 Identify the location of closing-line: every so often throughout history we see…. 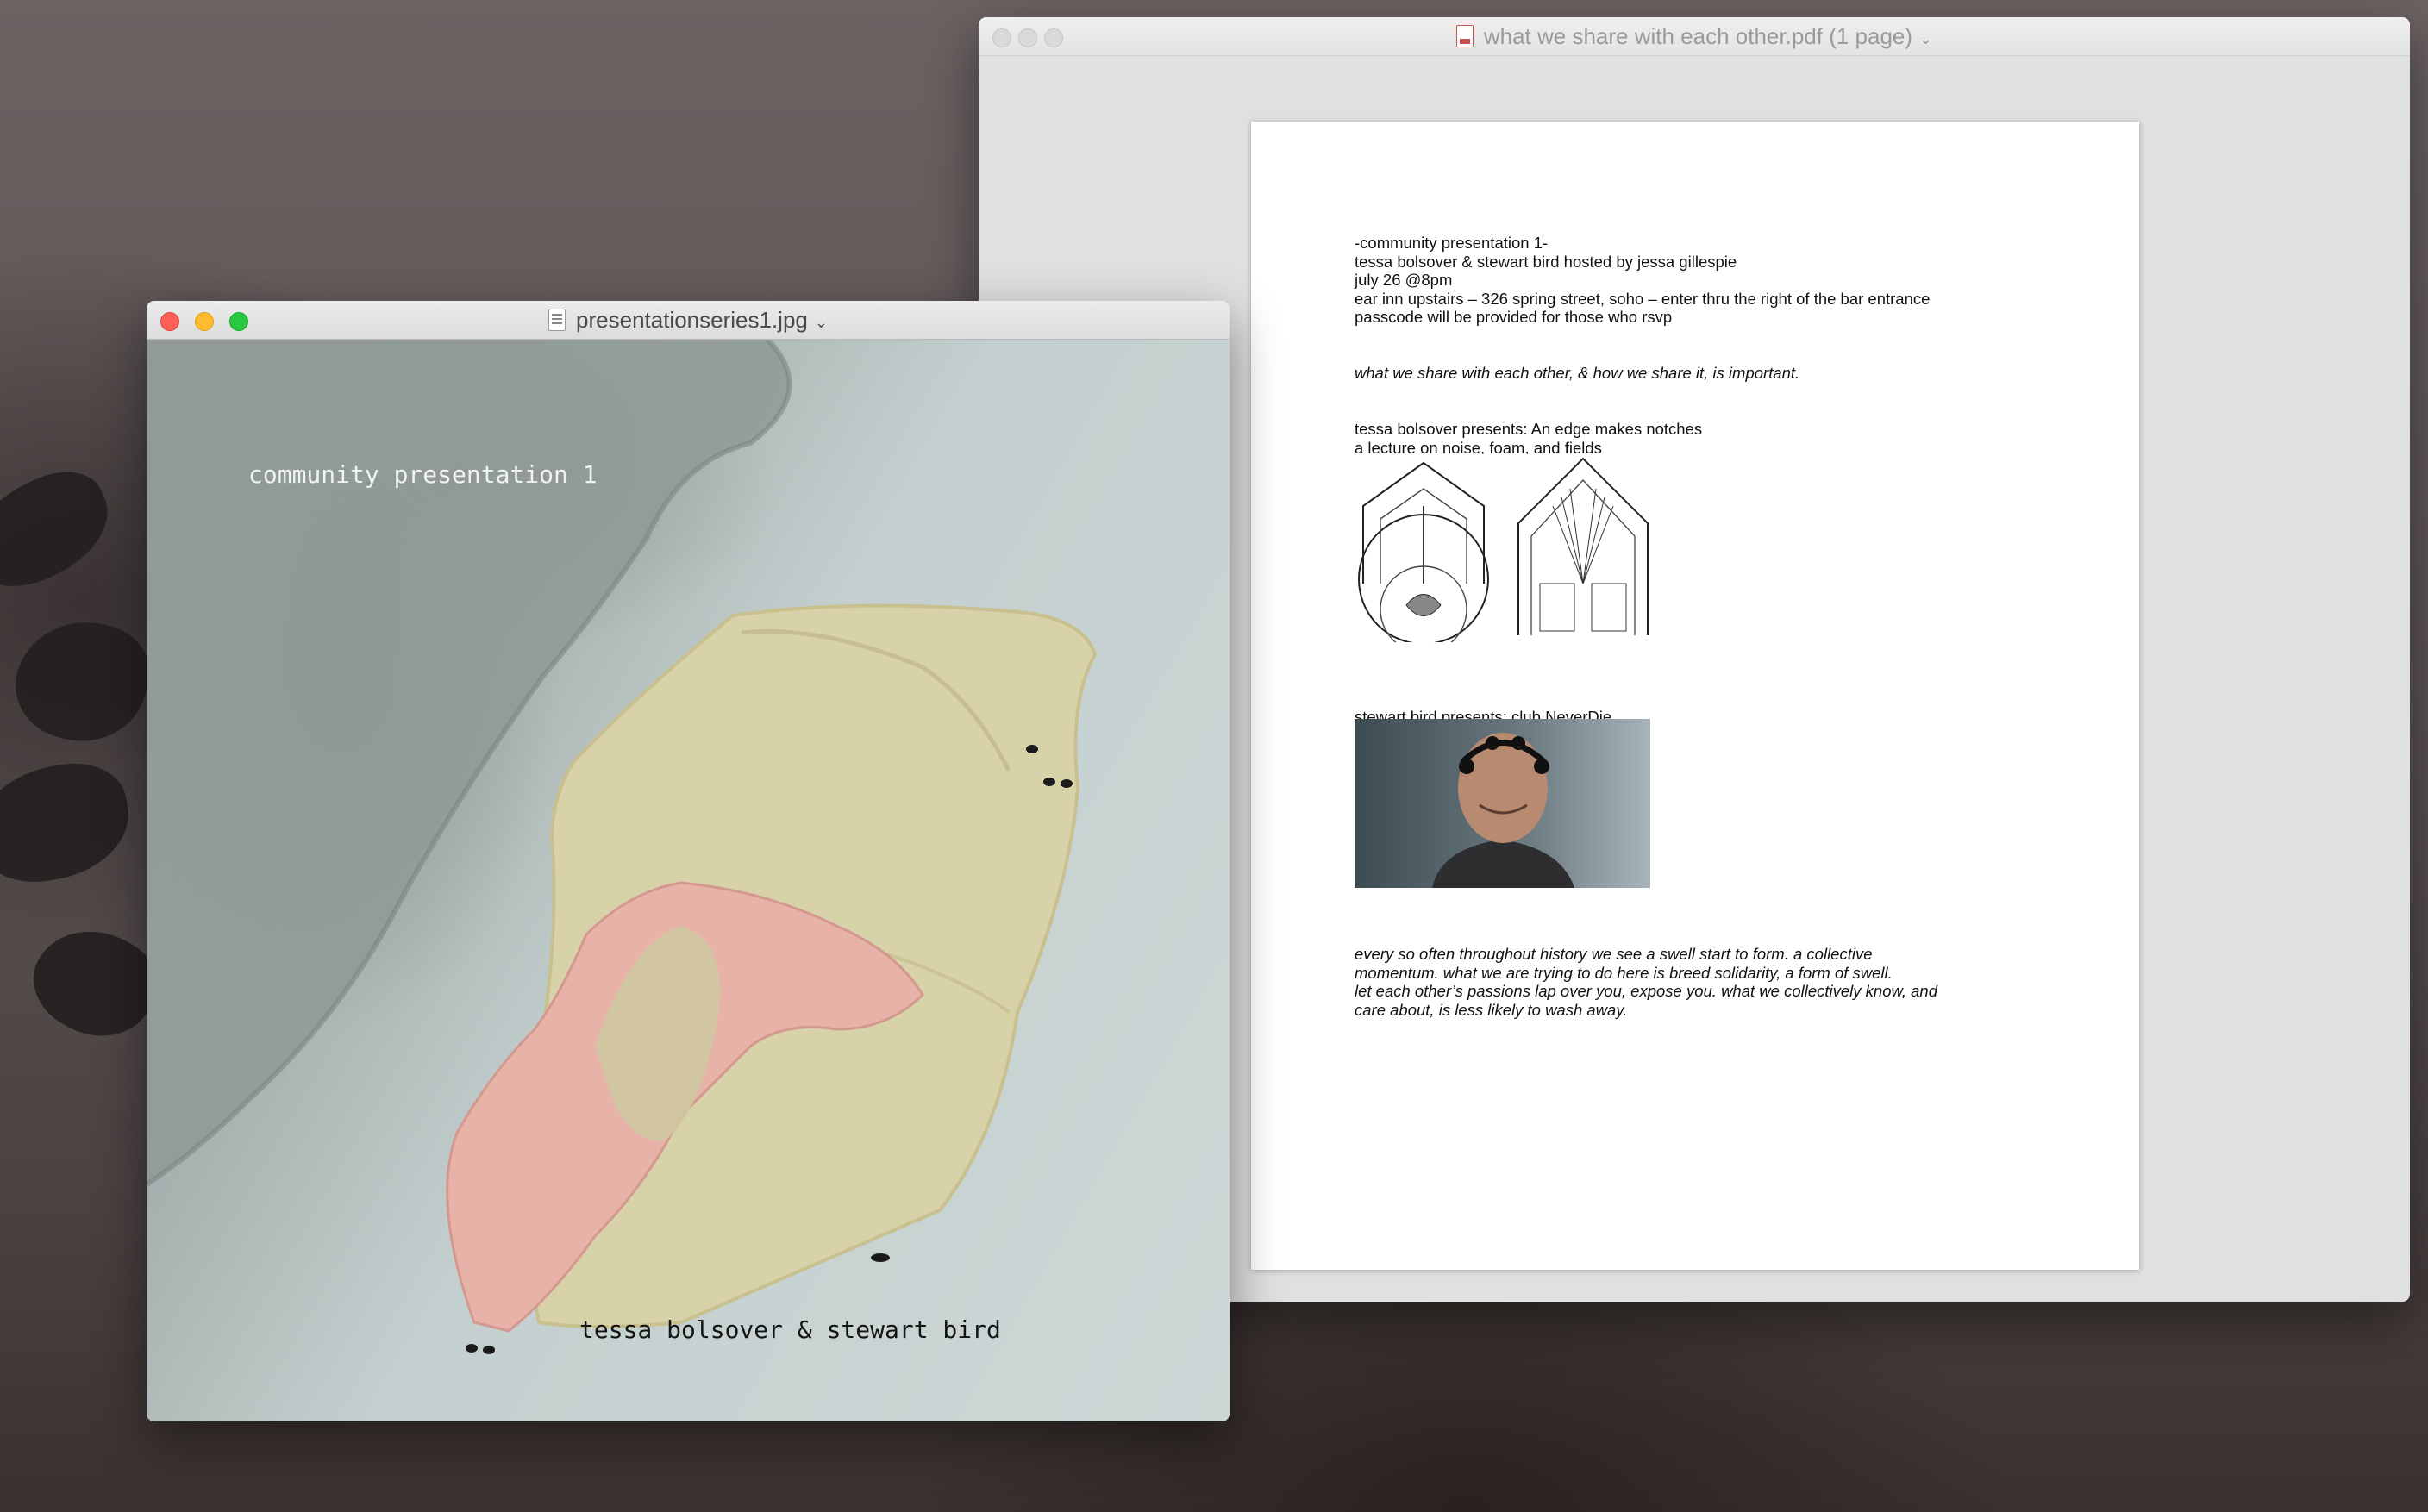
(1614, 954).